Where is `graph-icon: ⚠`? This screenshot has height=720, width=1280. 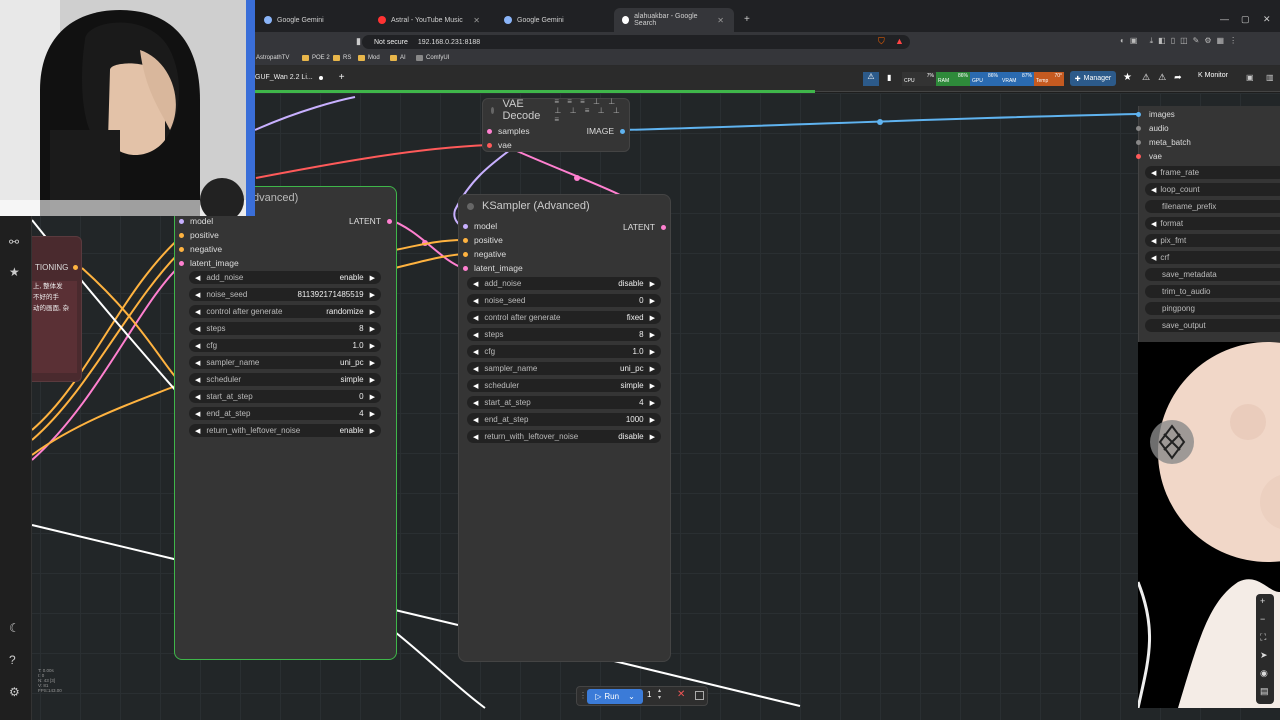 graph-icon: ⚠ is located at coordinates (871, 79).